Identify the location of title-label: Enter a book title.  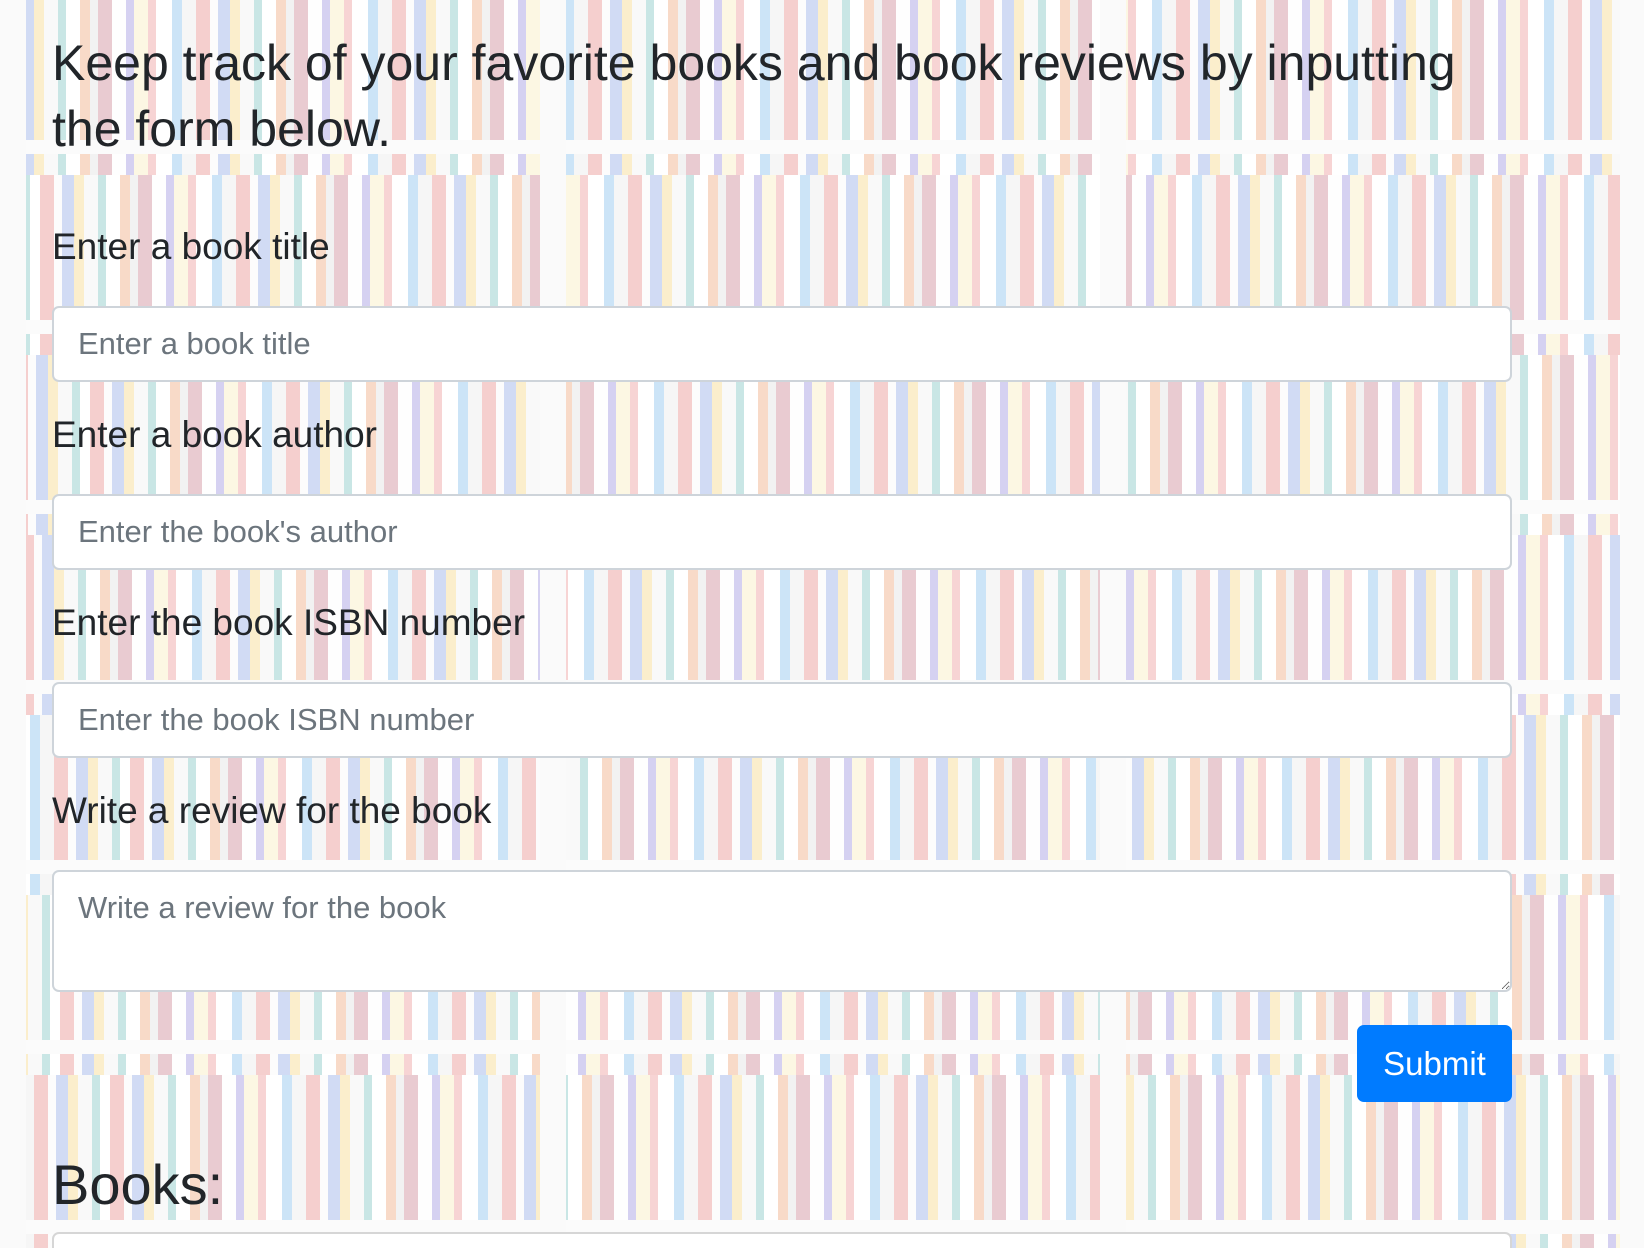
(191, 246).